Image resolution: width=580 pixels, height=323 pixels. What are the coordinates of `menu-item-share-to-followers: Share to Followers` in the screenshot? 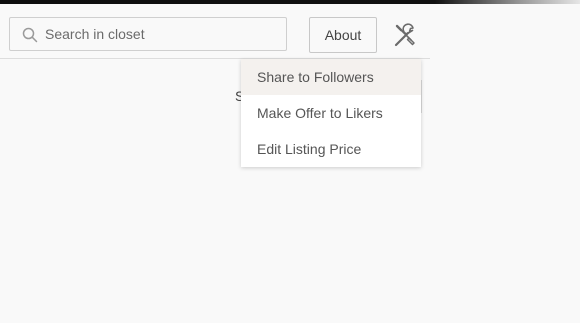 It's located at (331, 77).